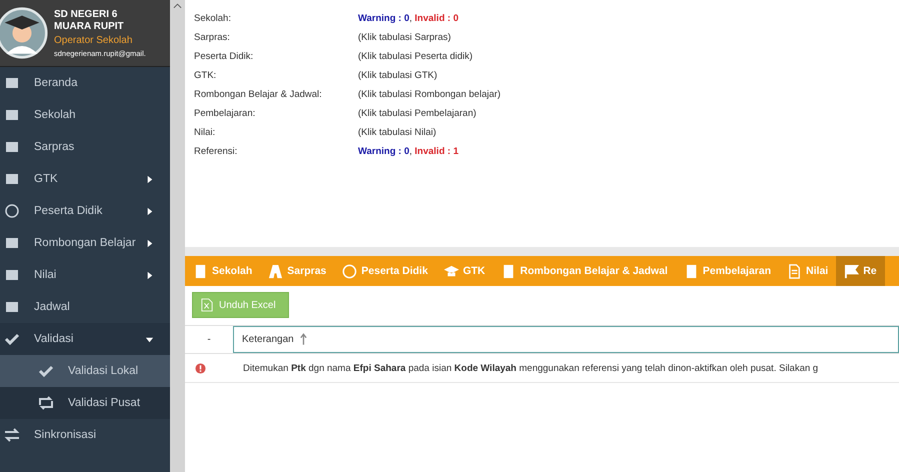  Describe the element at coordinates (85, 403) in the screenshot. I see `sidebar-subitem: Validasi Pusat` at that location.